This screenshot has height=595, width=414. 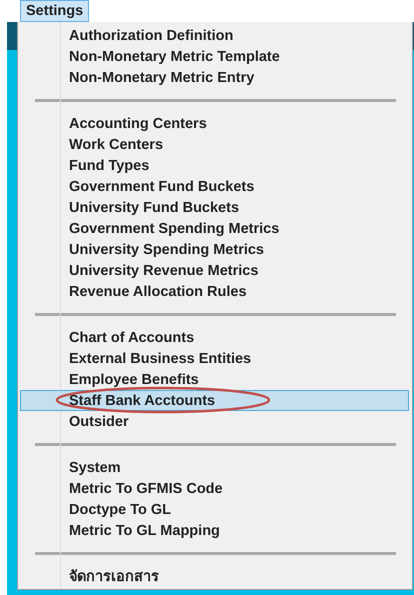 What do you see at coordinates (214, 379) in the screenshot?
I see `menu-item: Employee Benefits` at bounding box center [214, 379].